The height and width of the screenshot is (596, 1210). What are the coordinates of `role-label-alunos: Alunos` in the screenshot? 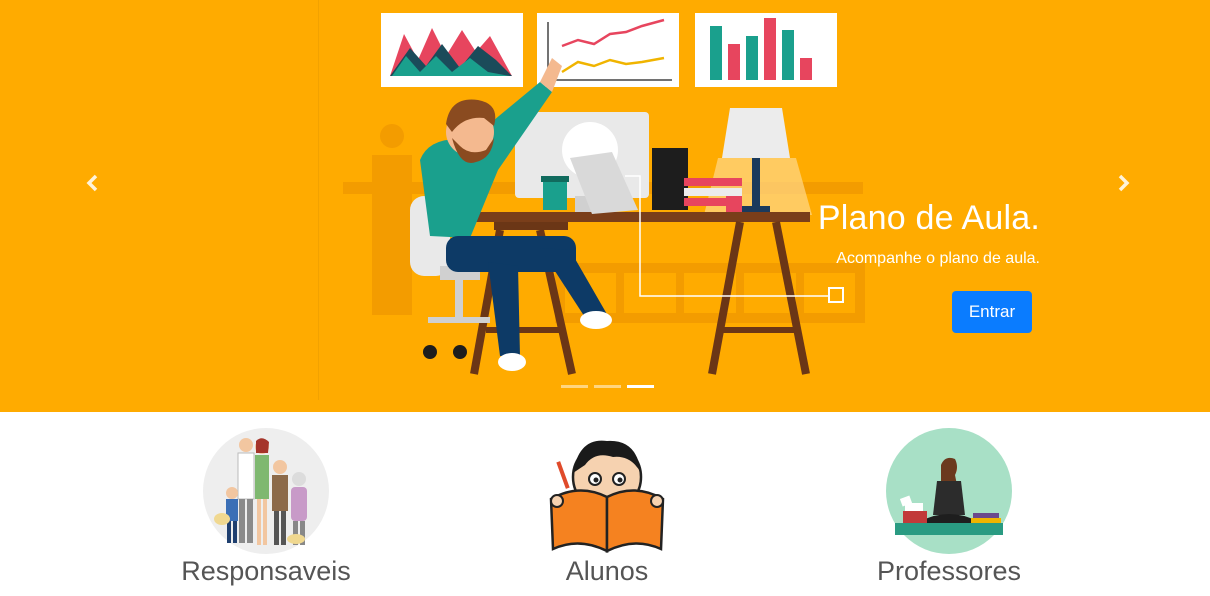 It's located at (607, 571).